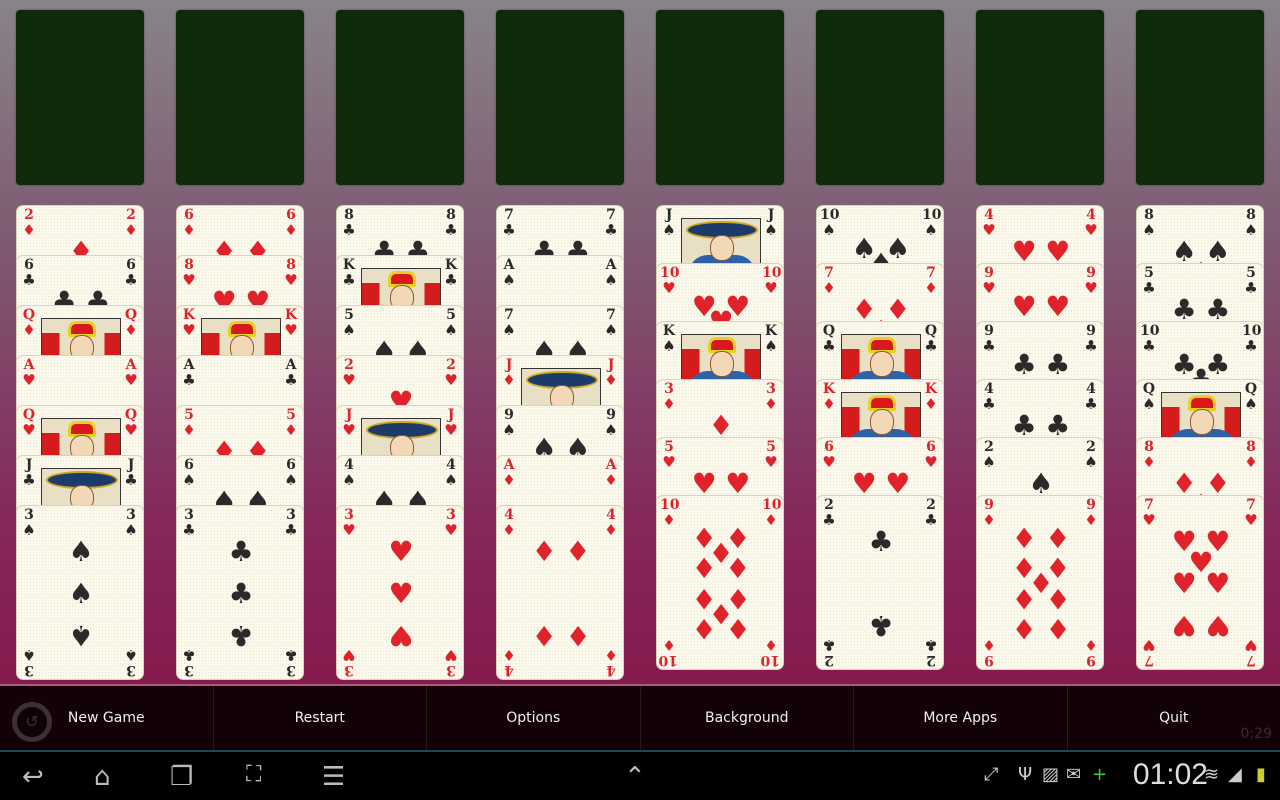 Image resolution: width=1280 pixels, height=800 pixels. Describe the element at coordinates (961, 718) in the screenshot. I see `more-apps-button: More Apps` at that location.